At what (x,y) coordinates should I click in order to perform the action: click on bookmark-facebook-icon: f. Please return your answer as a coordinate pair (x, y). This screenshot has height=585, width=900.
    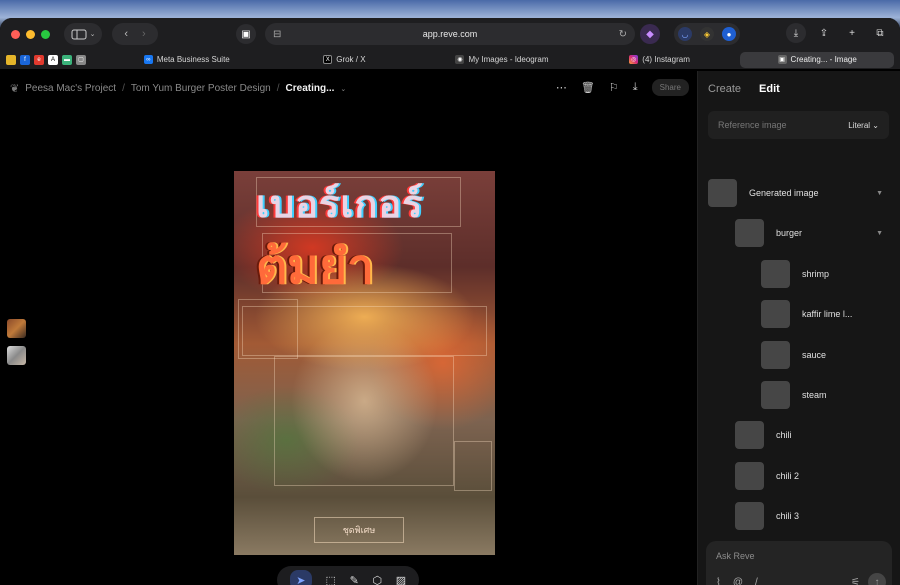
    Looking at the image, I should click on (25, 59).